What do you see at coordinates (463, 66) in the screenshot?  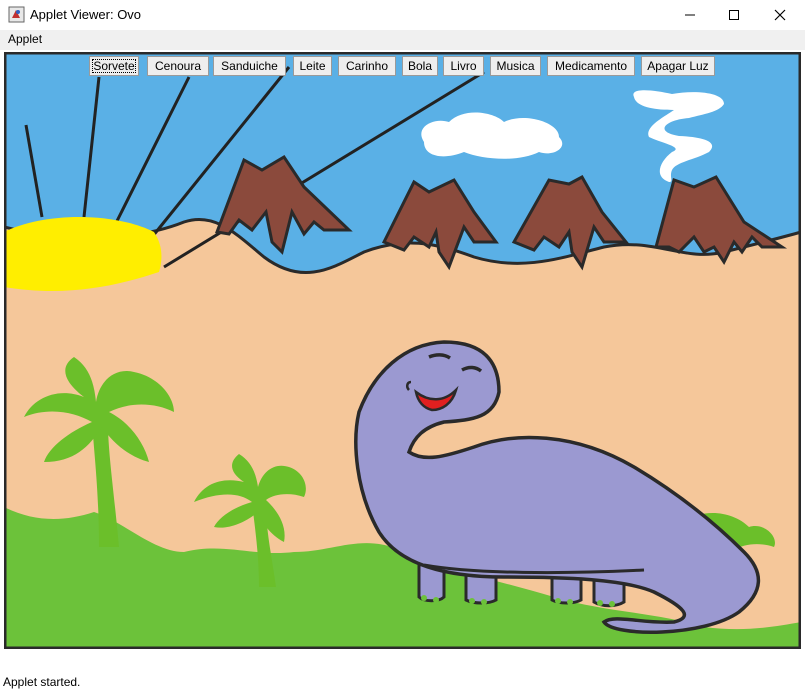 I see `livro-button: Livro` at bounding box center [463, 66].